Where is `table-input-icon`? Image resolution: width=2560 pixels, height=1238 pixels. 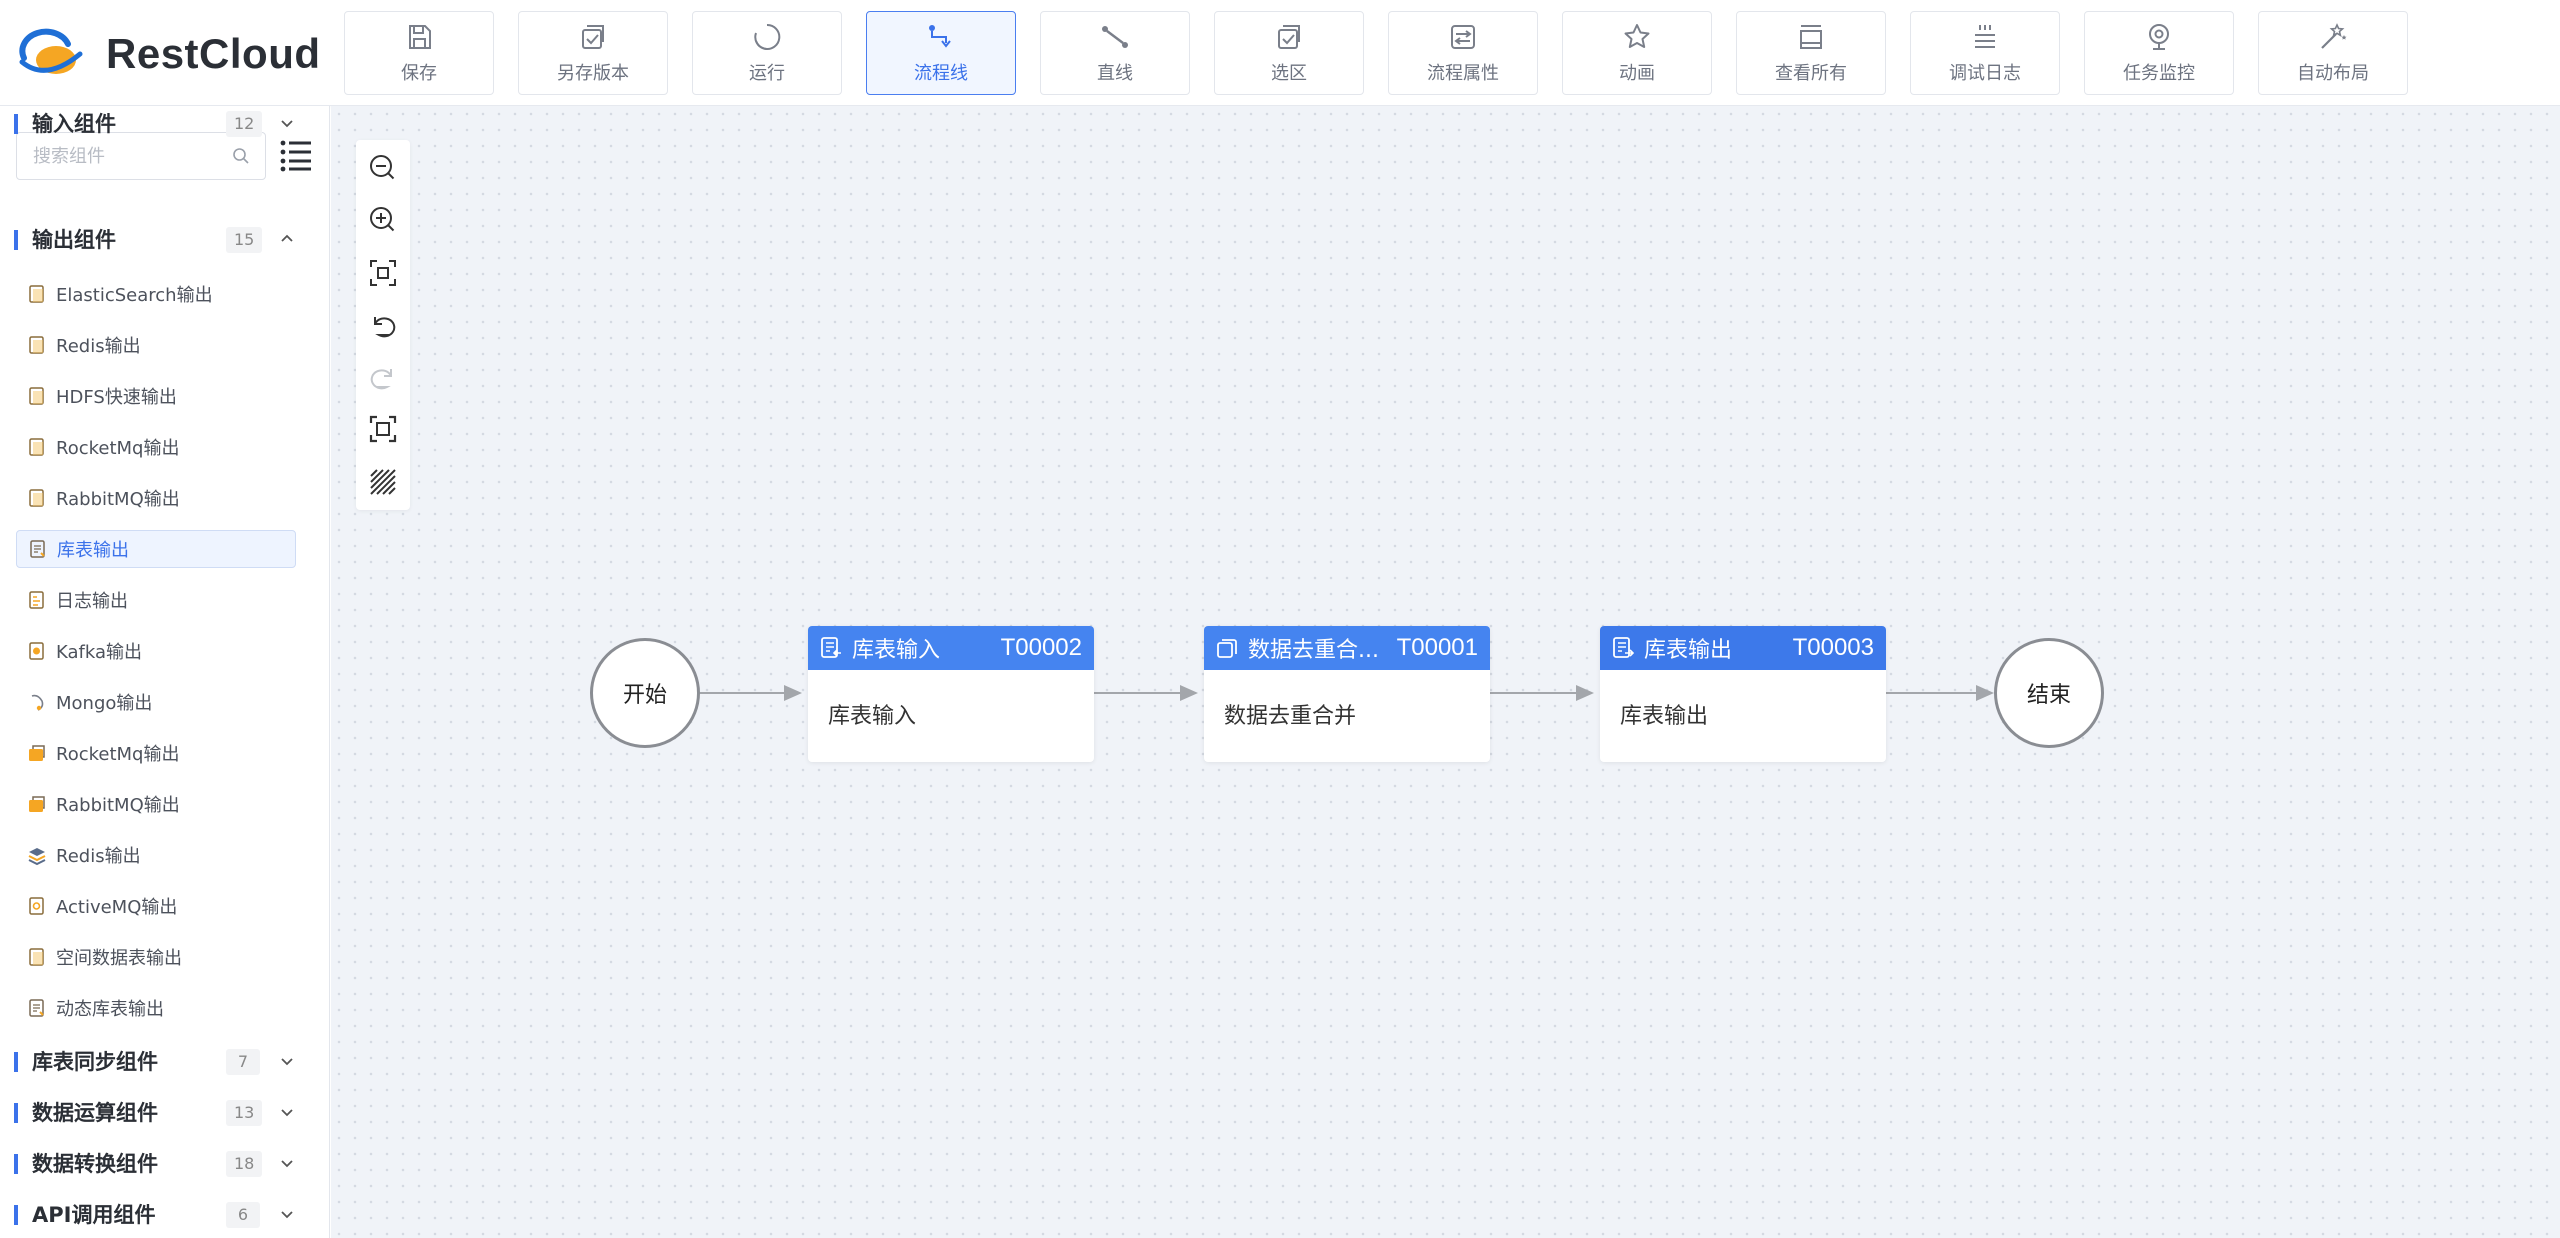 table-input-icon is located at coordinates (831, 647).